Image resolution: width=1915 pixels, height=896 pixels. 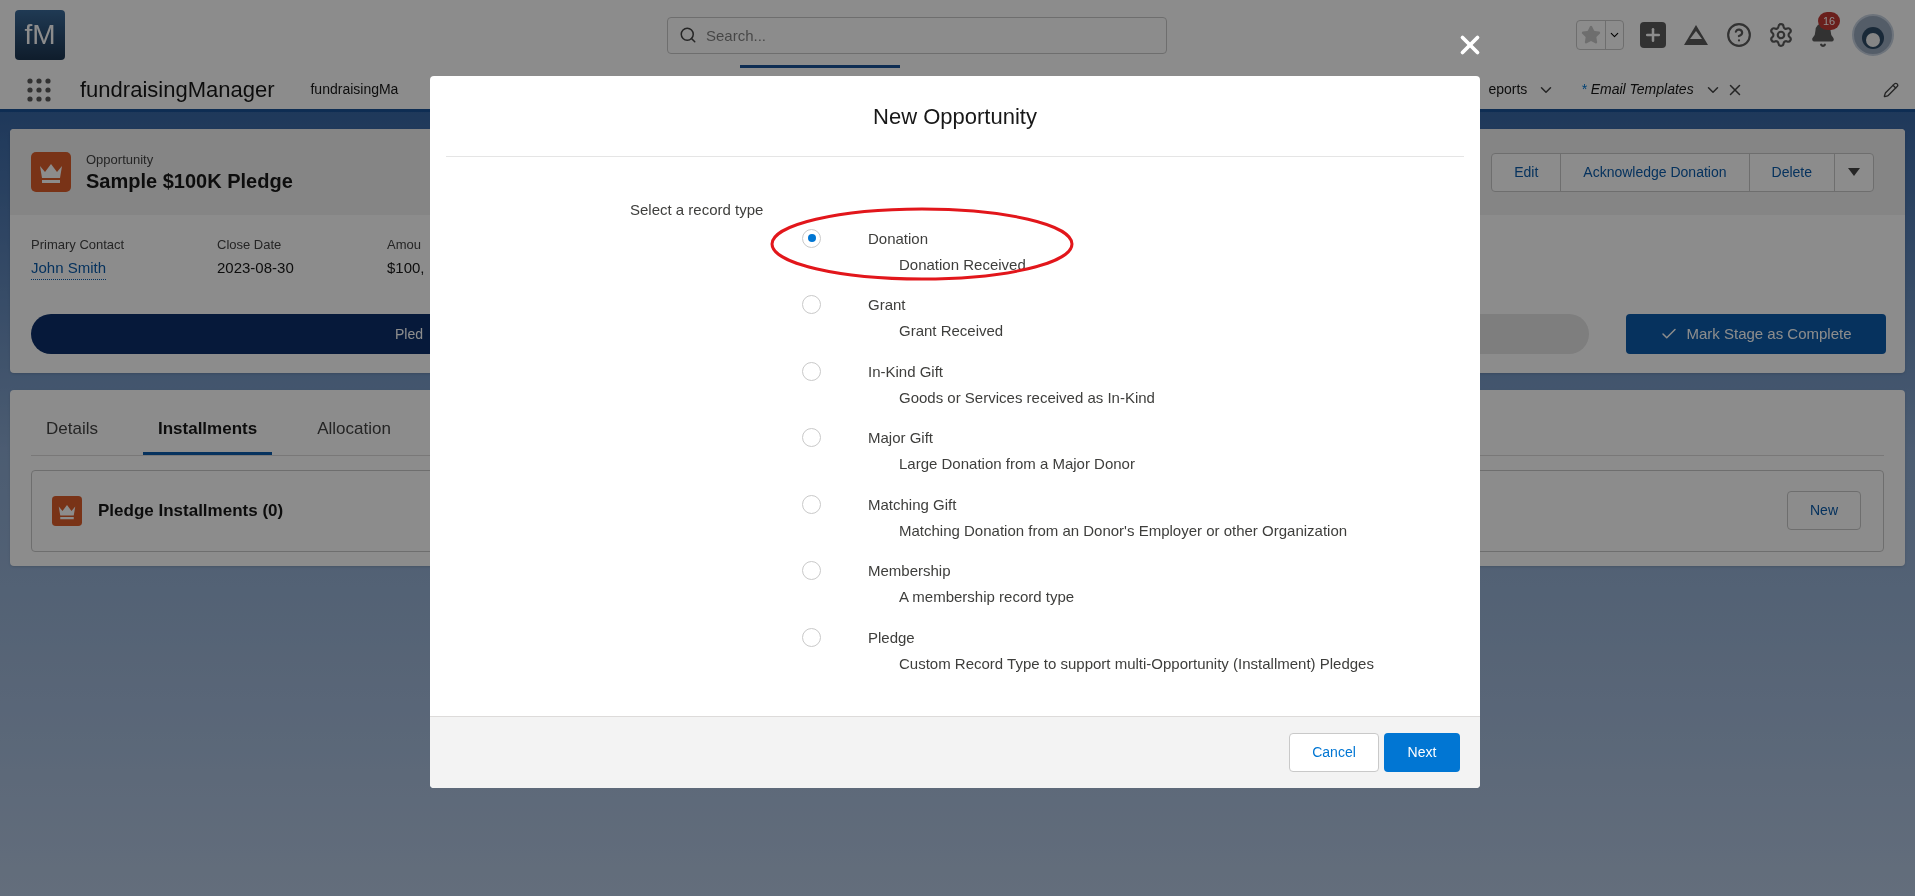 What do you see at coordinates (901, 438) in the screenshot?
I see `option-name: Major Gift` at bounding box center [901, 438].